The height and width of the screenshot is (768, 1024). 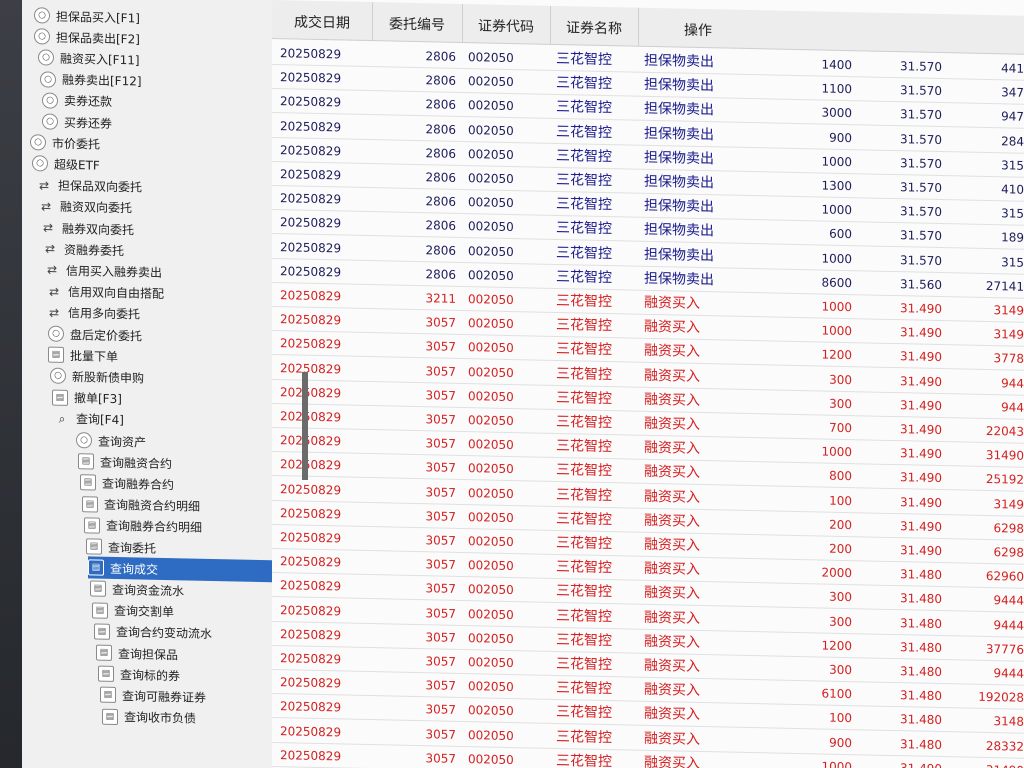 I want to click on cell-amount: 410, so click(x=1012, y=189).